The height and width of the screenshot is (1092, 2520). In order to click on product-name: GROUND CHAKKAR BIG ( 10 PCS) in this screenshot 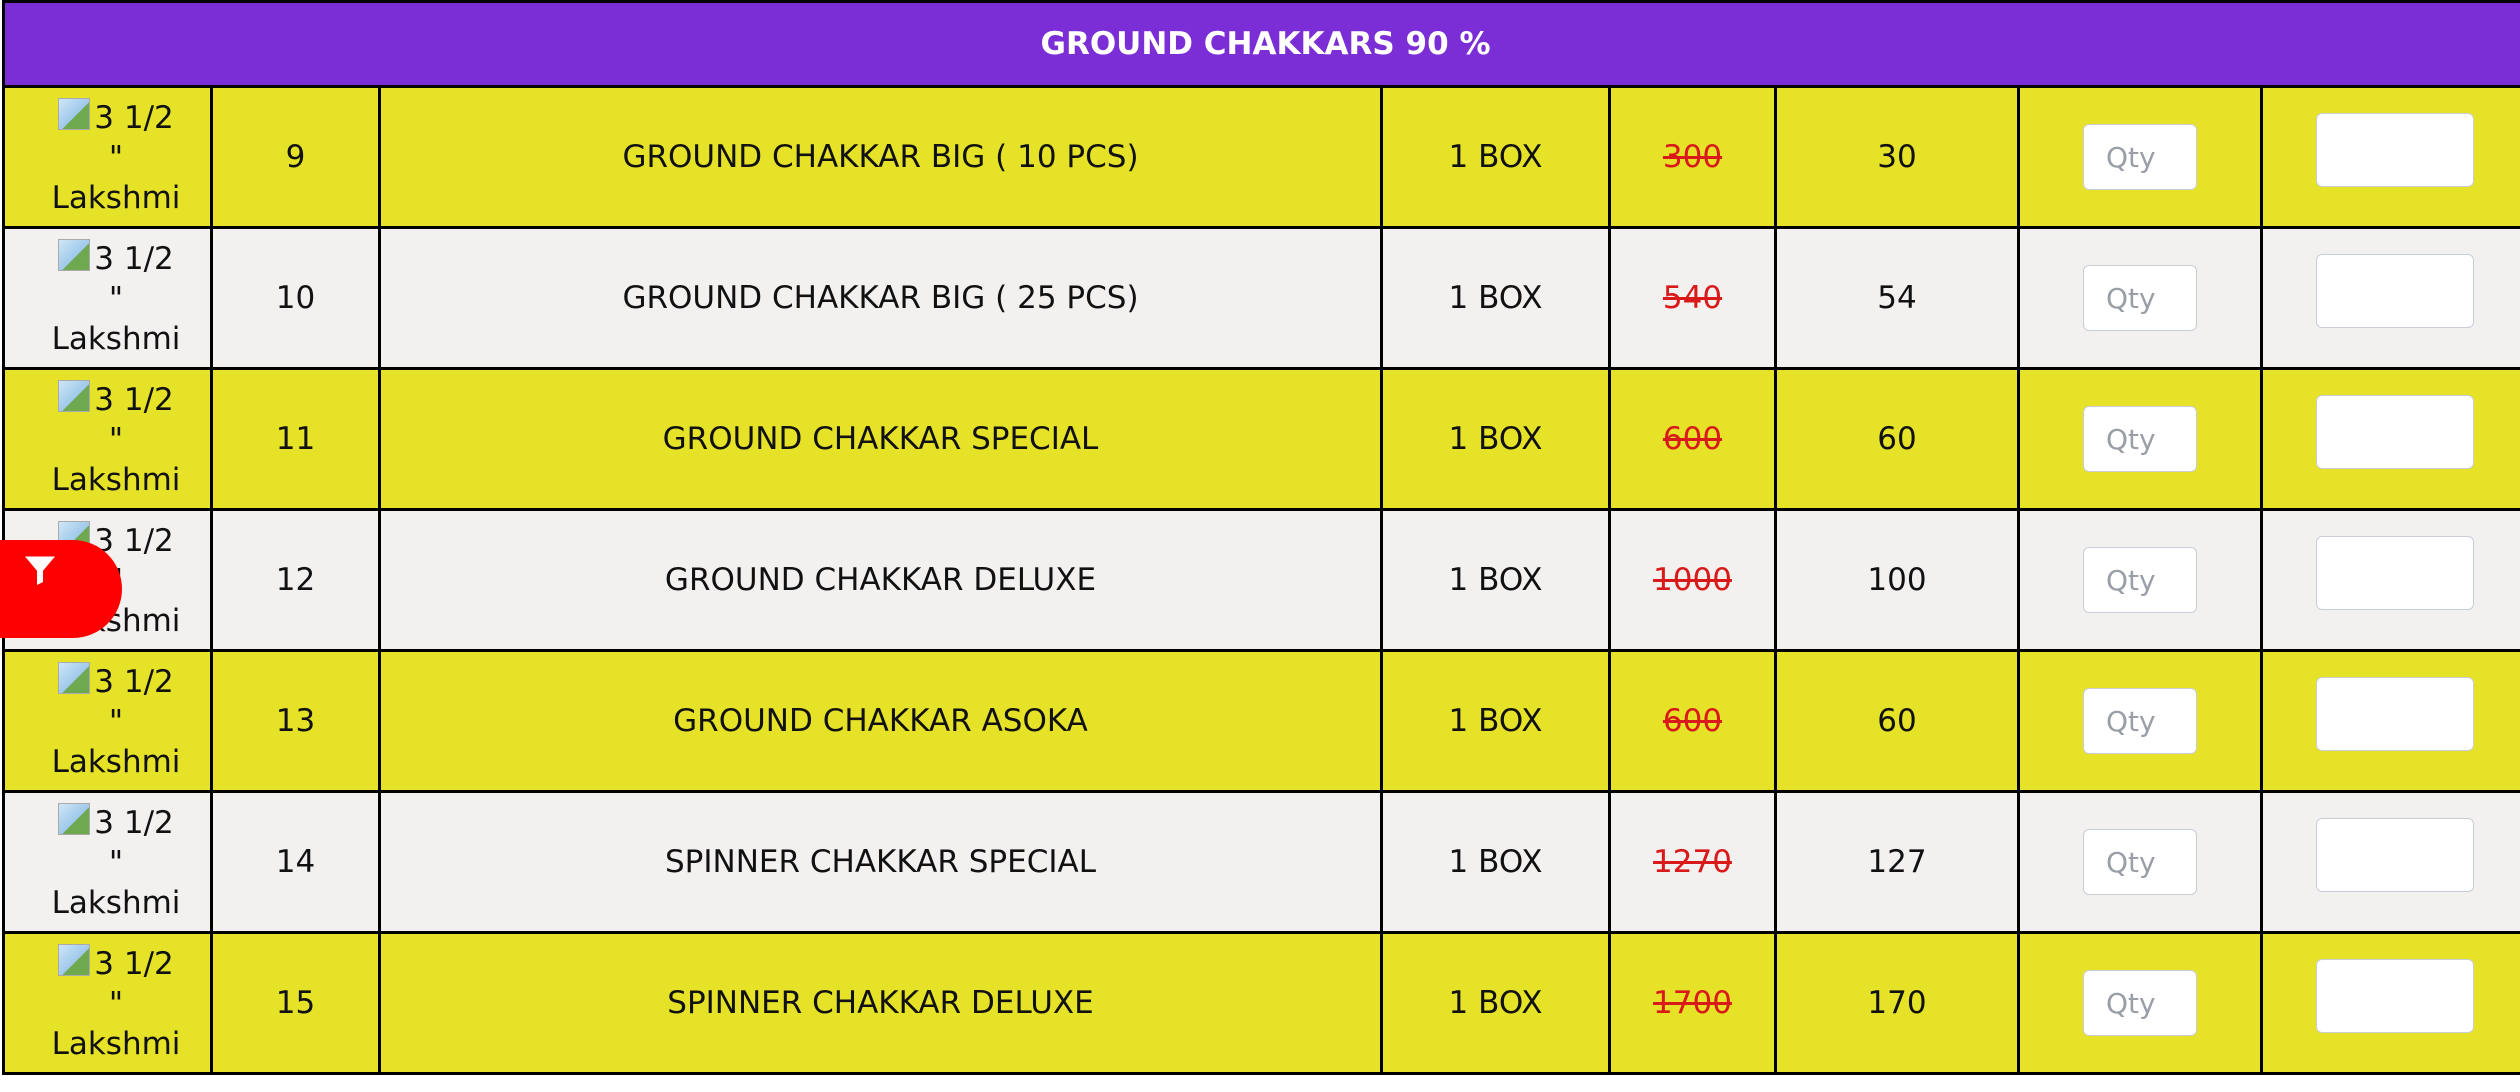, I will do `click(880, 157)`.